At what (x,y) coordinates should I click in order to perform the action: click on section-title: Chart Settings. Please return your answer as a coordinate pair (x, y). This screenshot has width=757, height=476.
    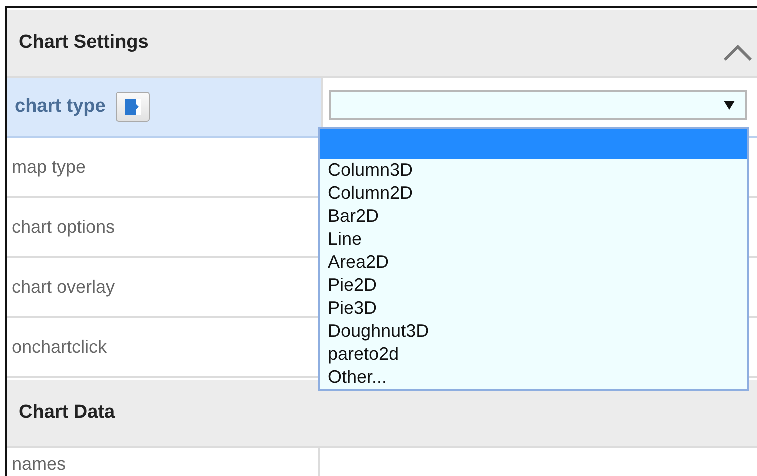
    Looking at the image, I should click on (84, 43).